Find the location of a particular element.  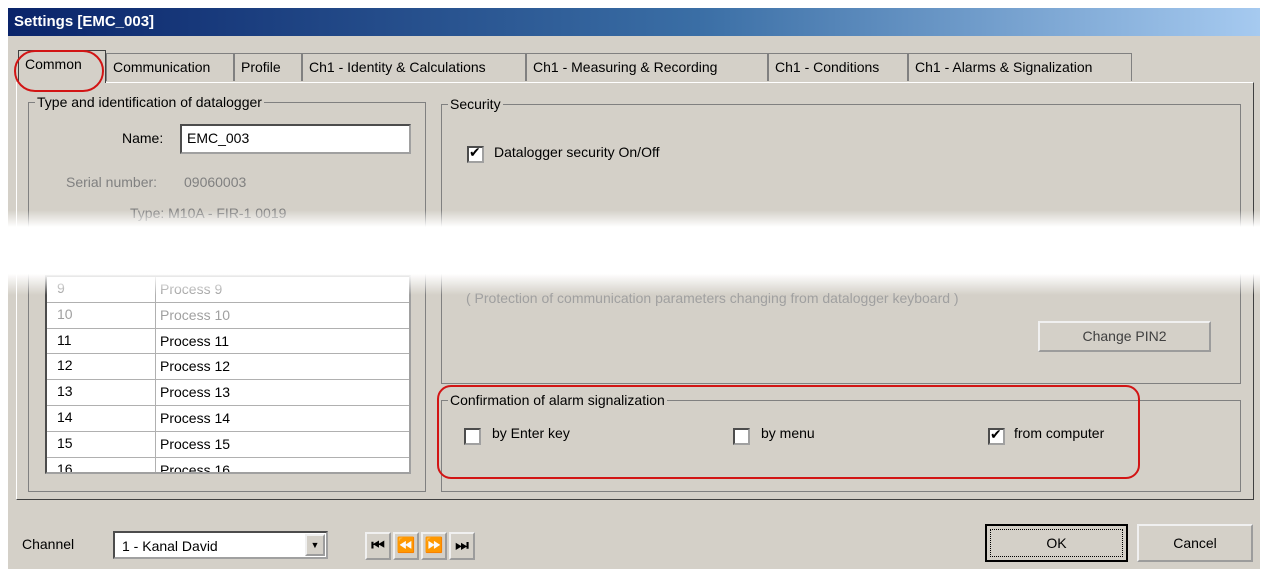

chevron-down-icon: ▼ is located at coordinates (315, 545).